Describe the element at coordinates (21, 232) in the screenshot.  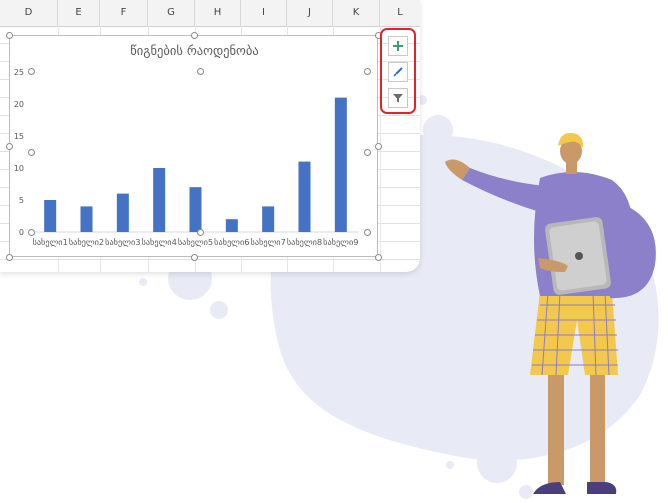
I see `y-tick-label: 0` at that location.